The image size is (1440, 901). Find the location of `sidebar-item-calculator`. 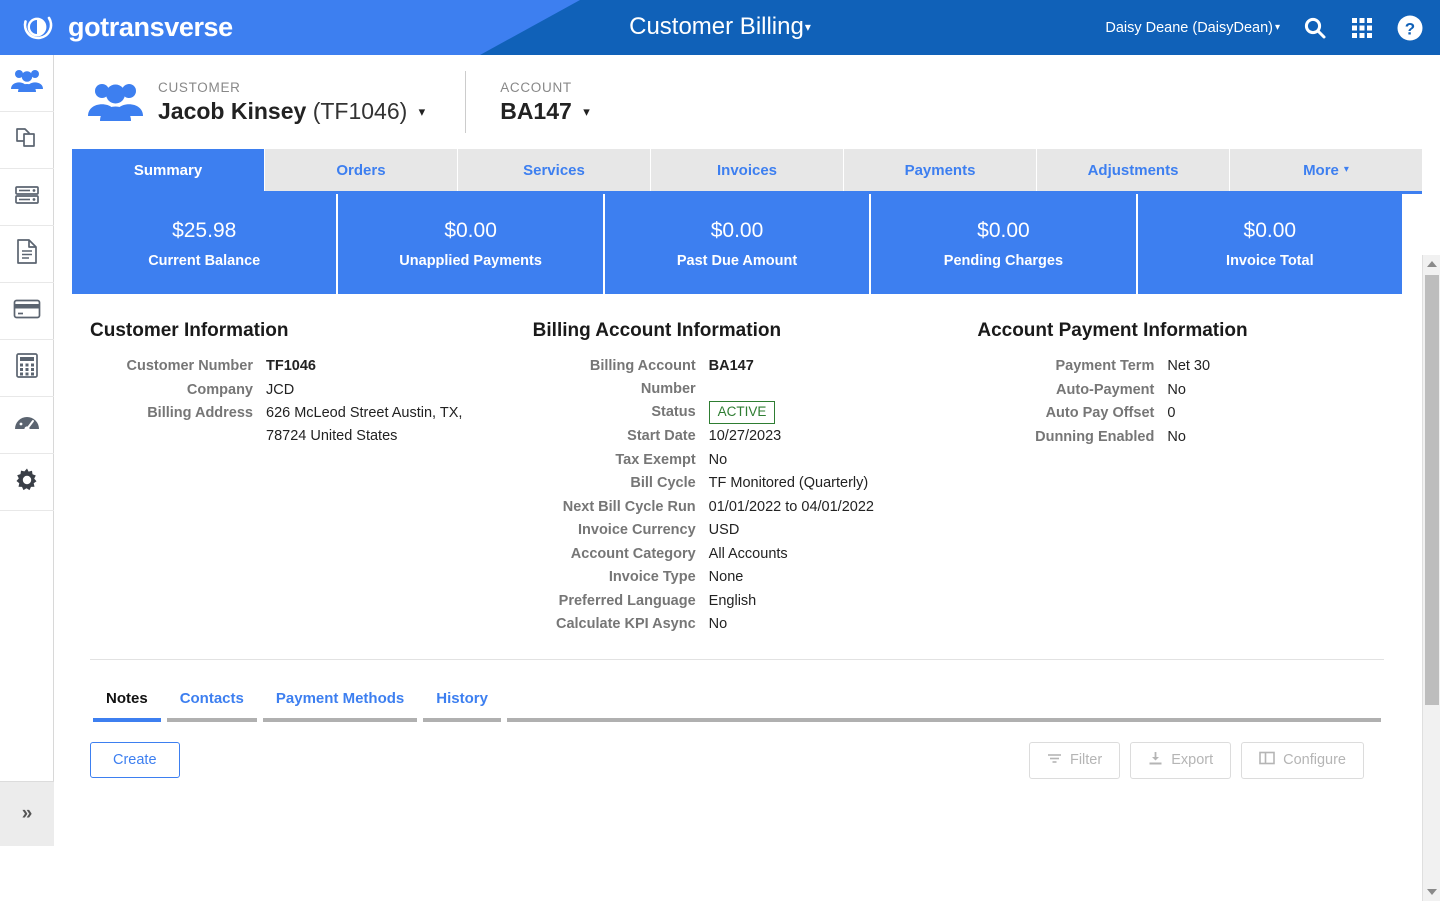

sidebar-item-calculator is located at coordinates (27, 368).